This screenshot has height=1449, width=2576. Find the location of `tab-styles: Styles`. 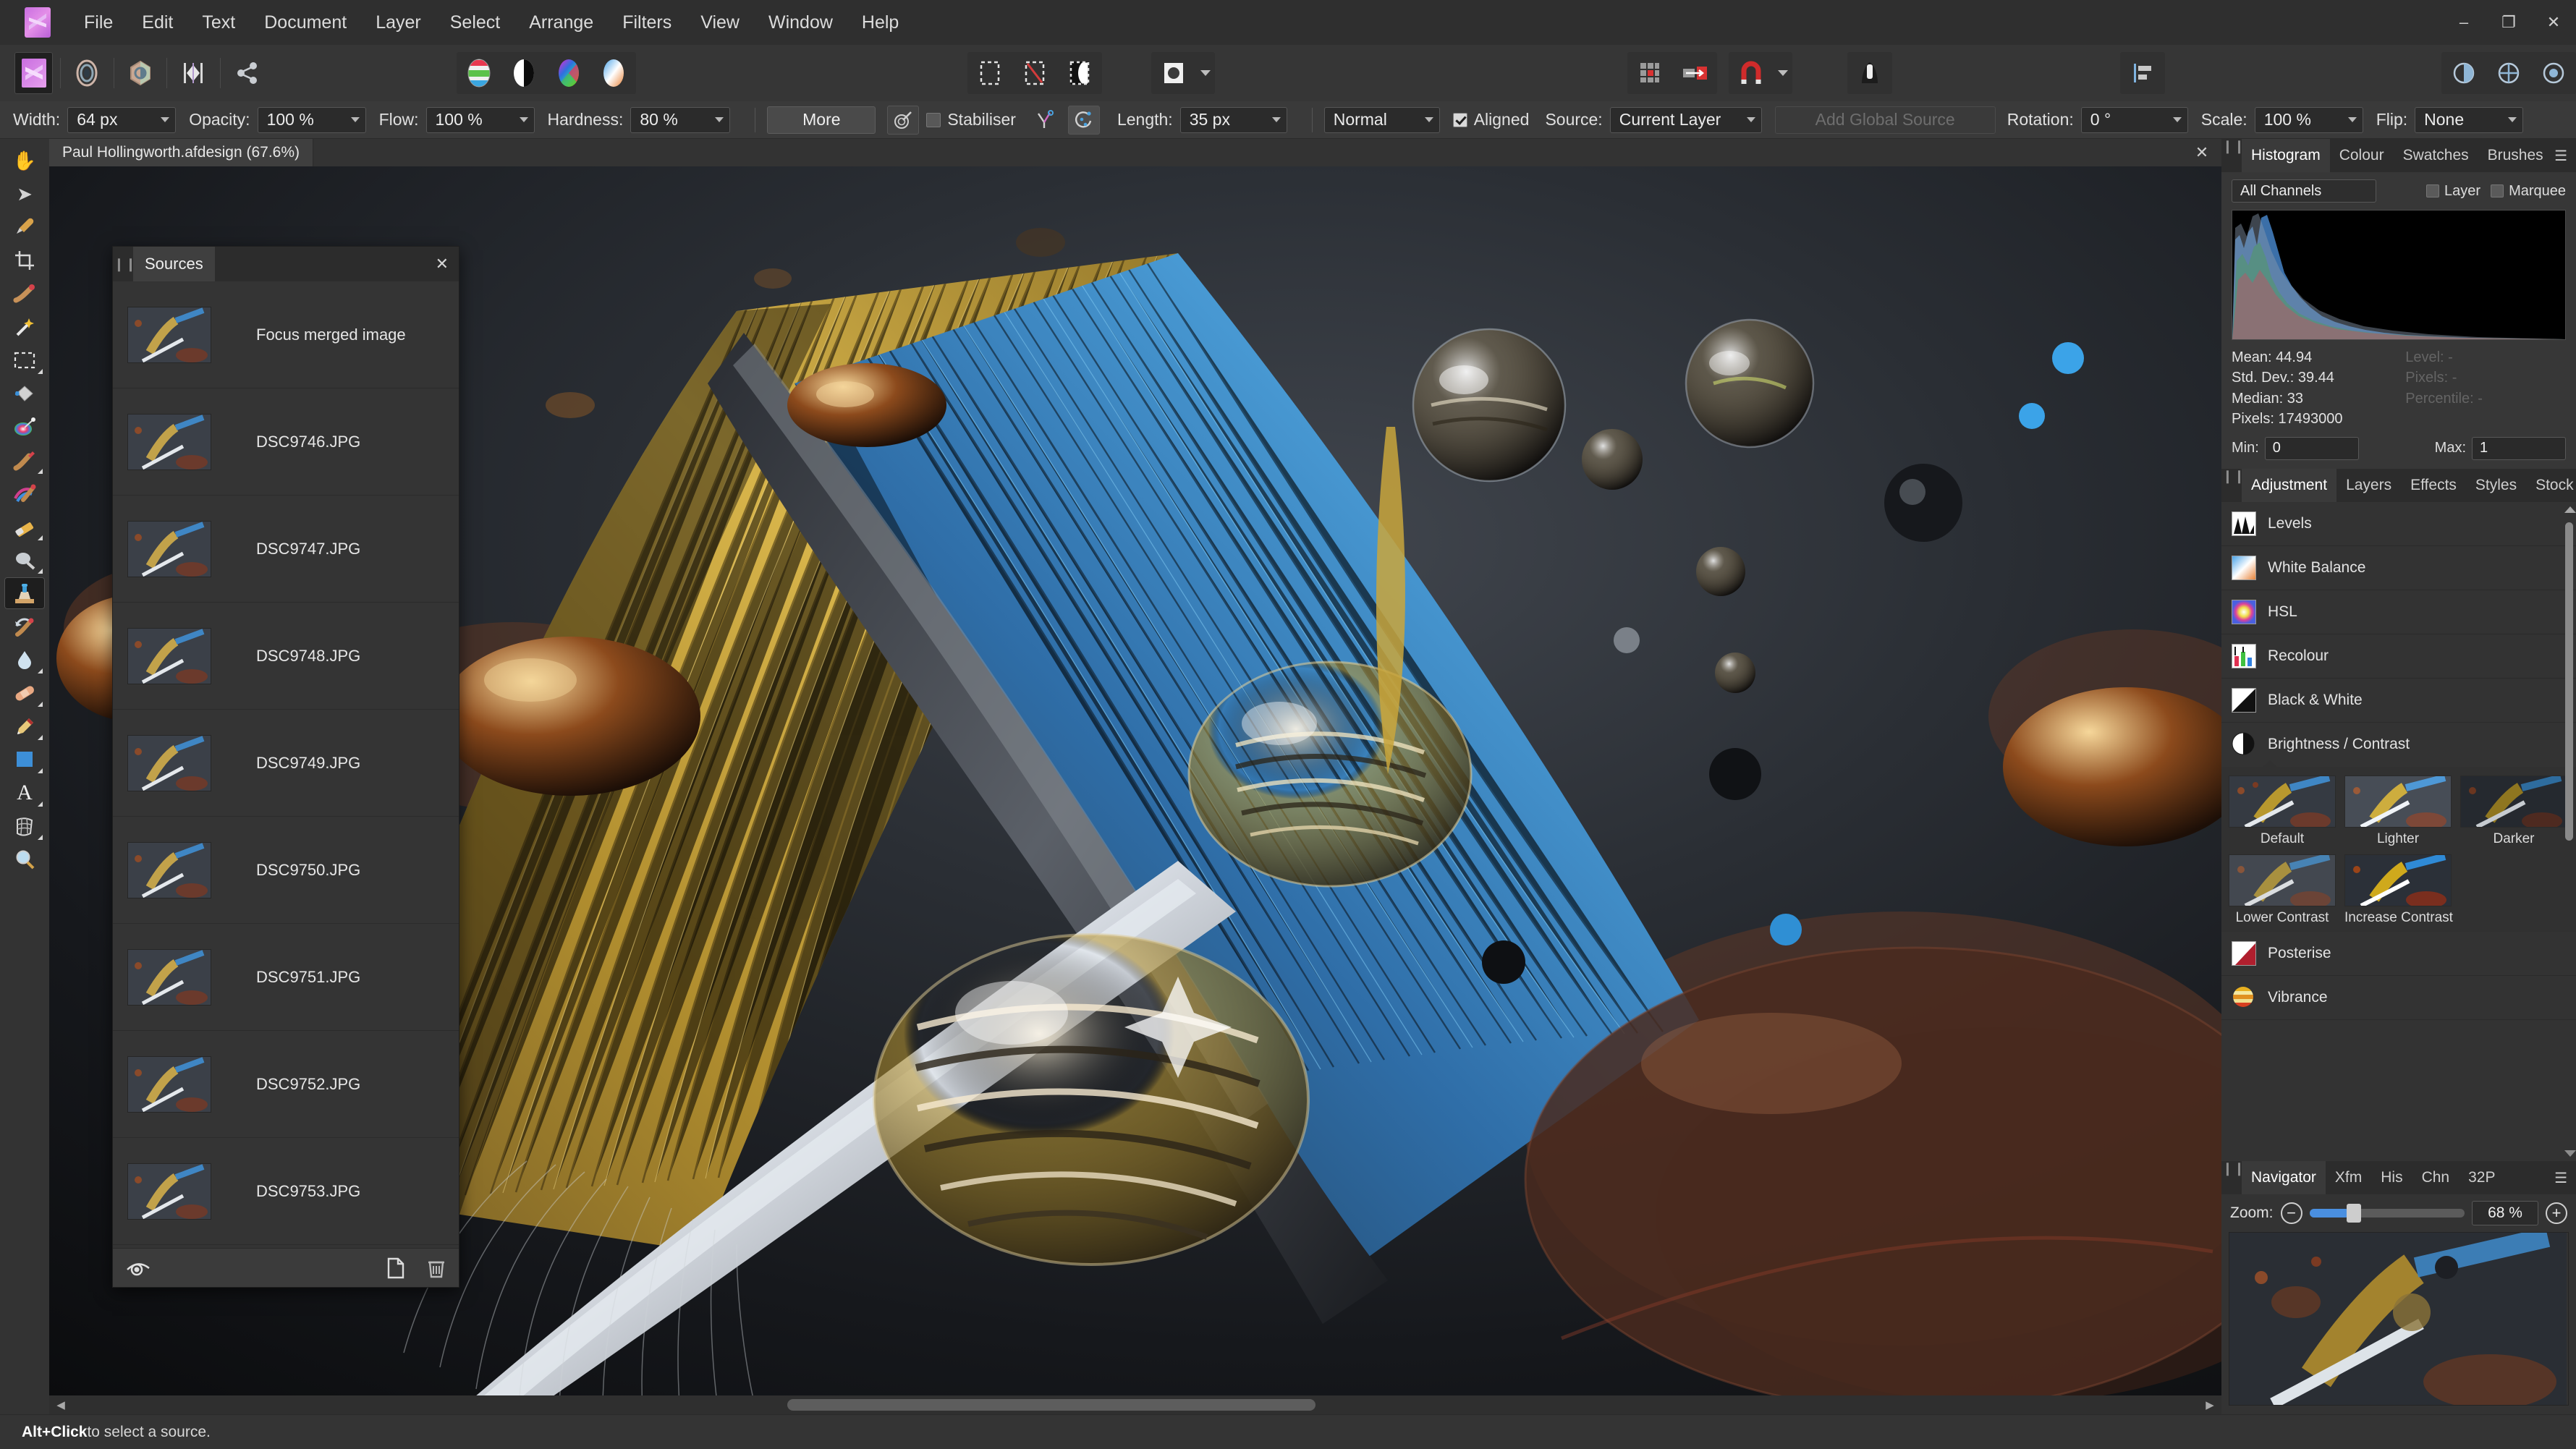

tab-styles: Styles is located at coordinates (2496, 486).